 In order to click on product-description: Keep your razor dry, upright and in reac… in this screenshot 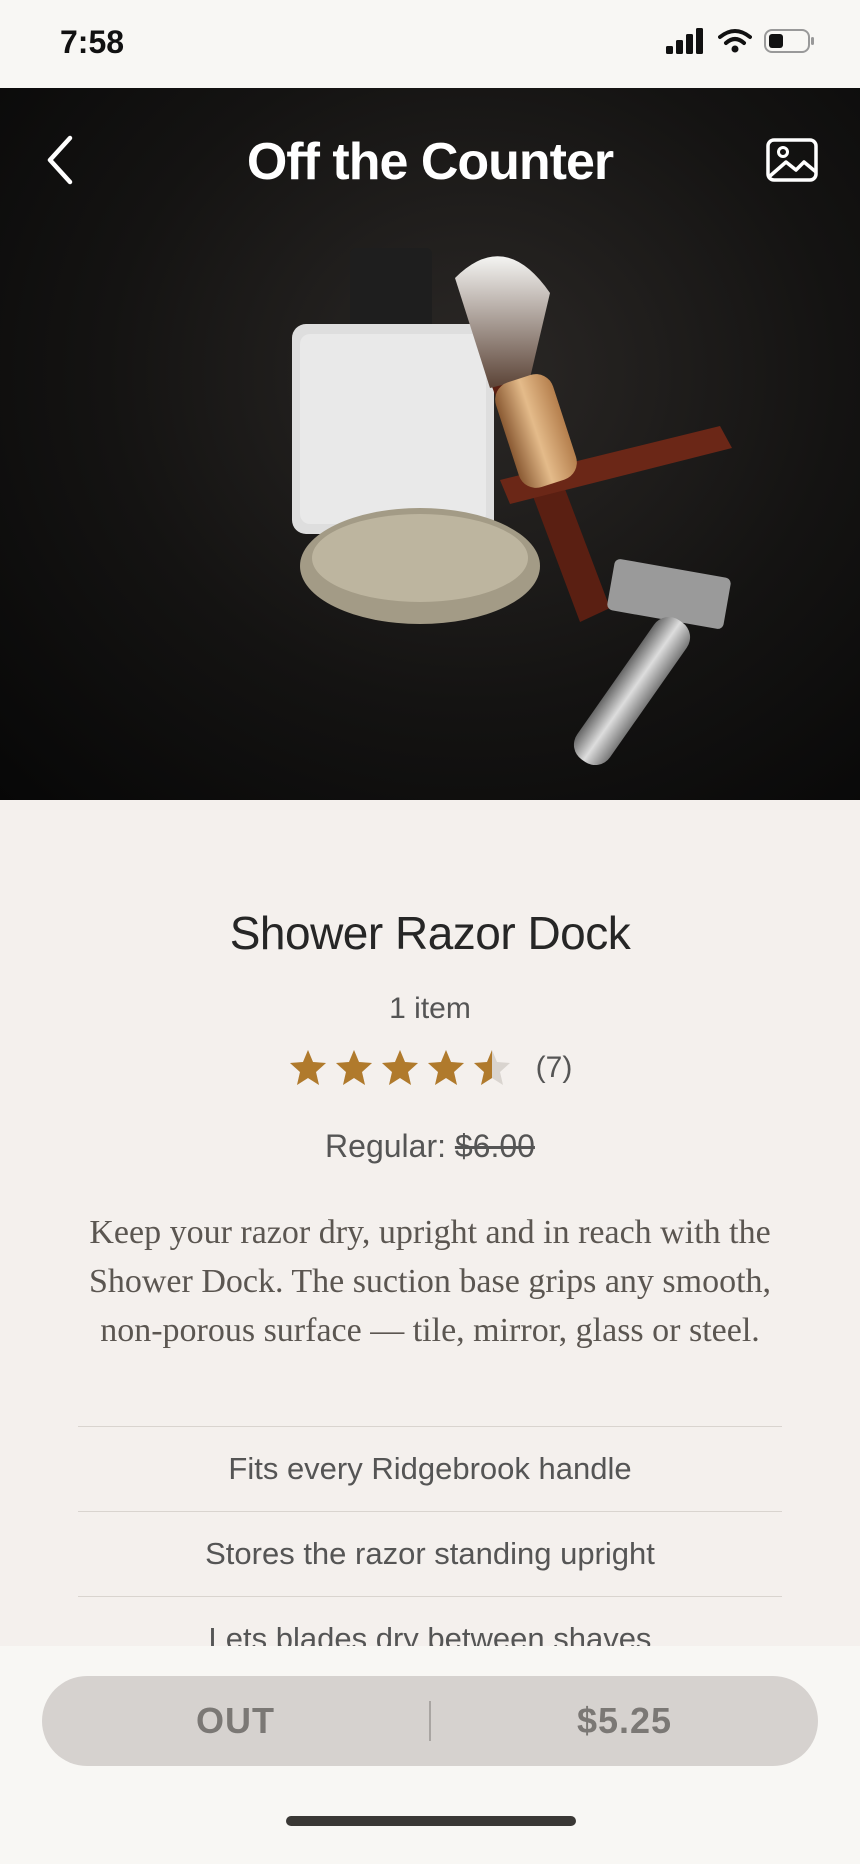, I will do `click(430, 1281)`.